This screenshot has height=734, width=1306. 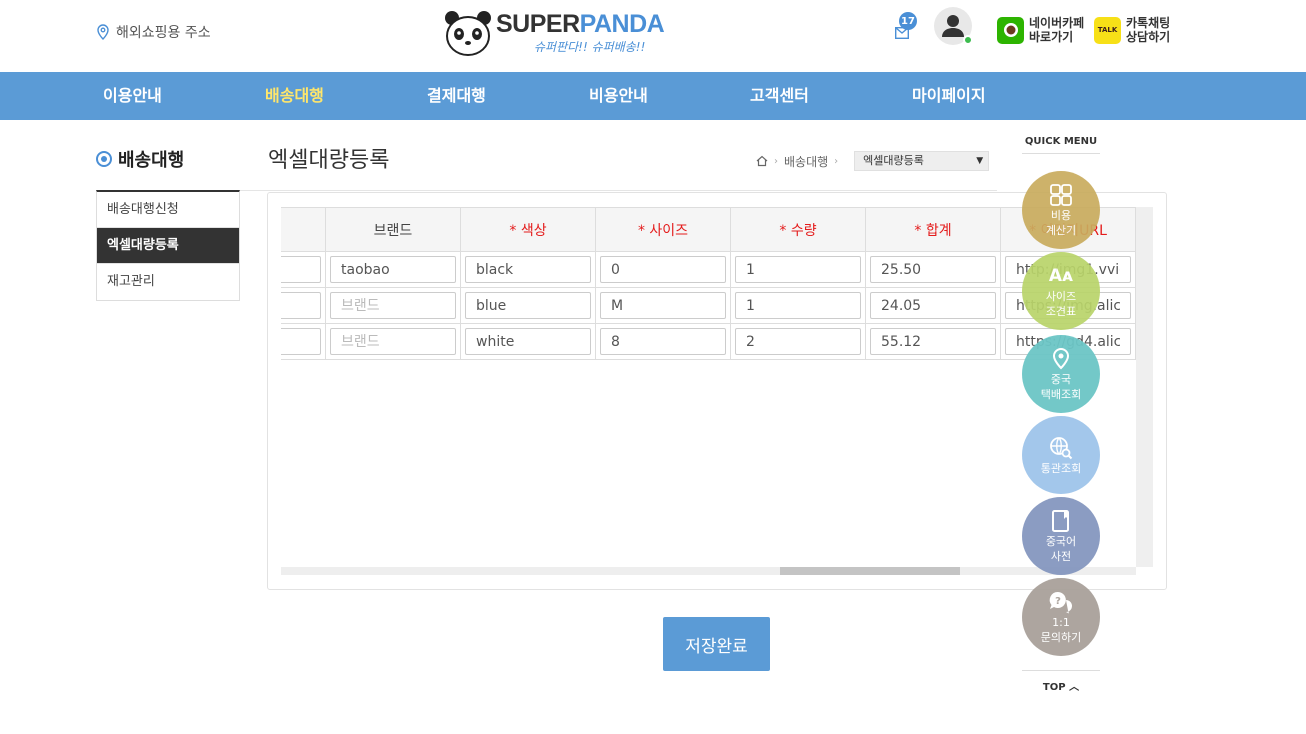 I want to click on quick-label-1: 사이즈, so click(x=1061, y=296).